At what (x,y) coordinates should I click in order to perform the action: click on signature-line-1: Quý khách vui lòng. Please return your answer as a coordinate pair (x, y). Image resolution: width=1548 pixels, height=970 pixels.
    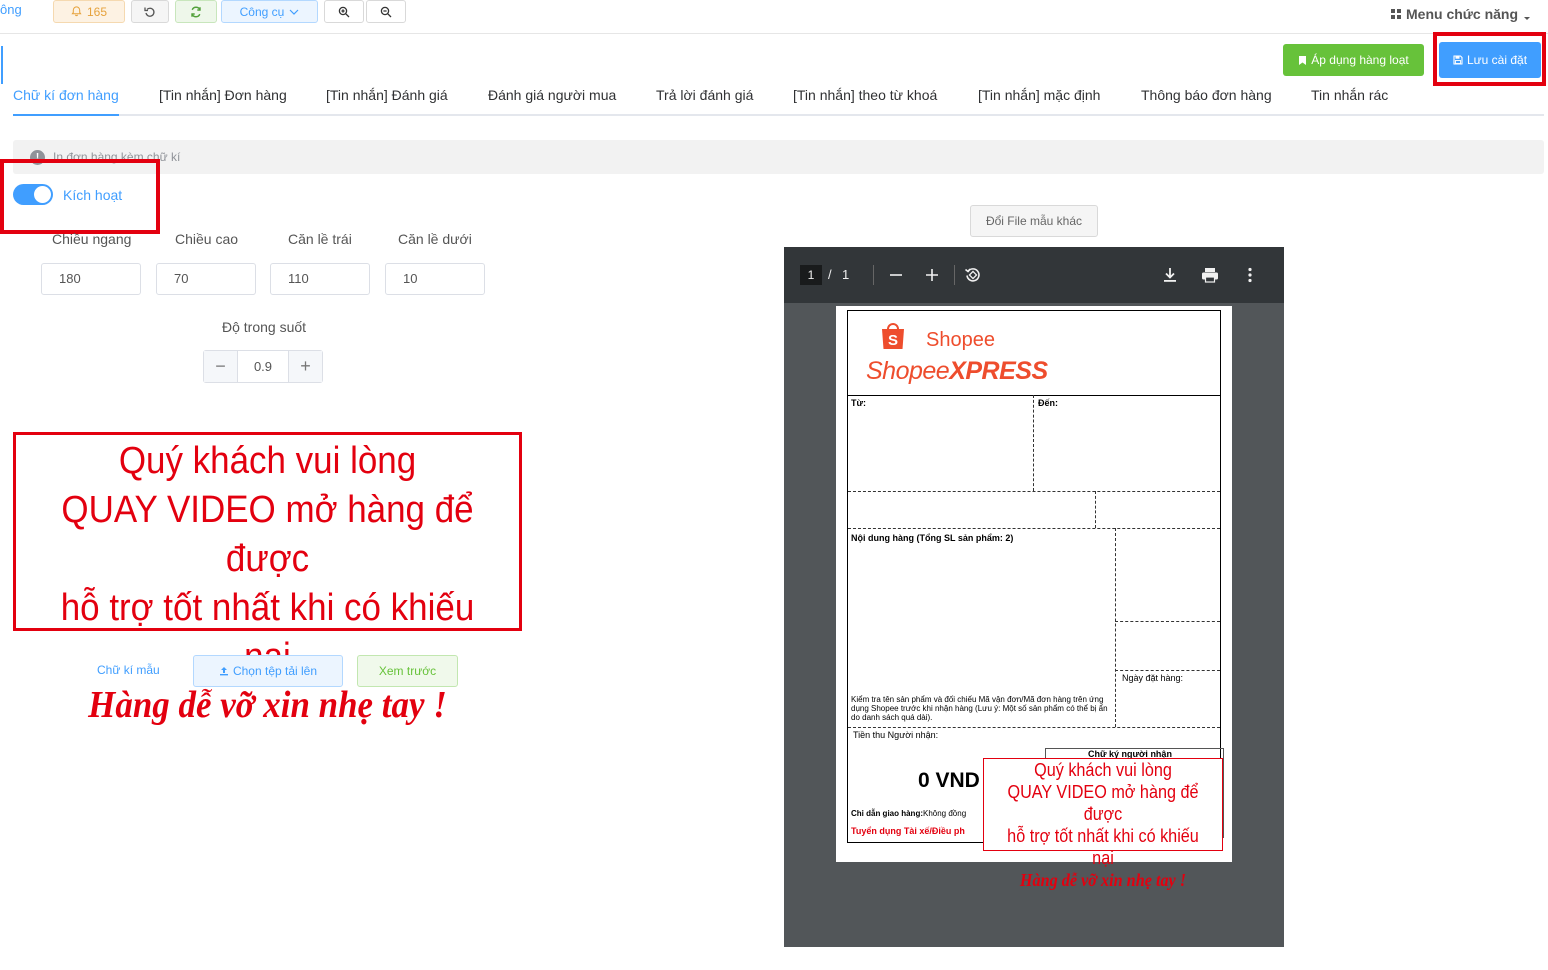
    Looking at the image, I should click on (267, 461).